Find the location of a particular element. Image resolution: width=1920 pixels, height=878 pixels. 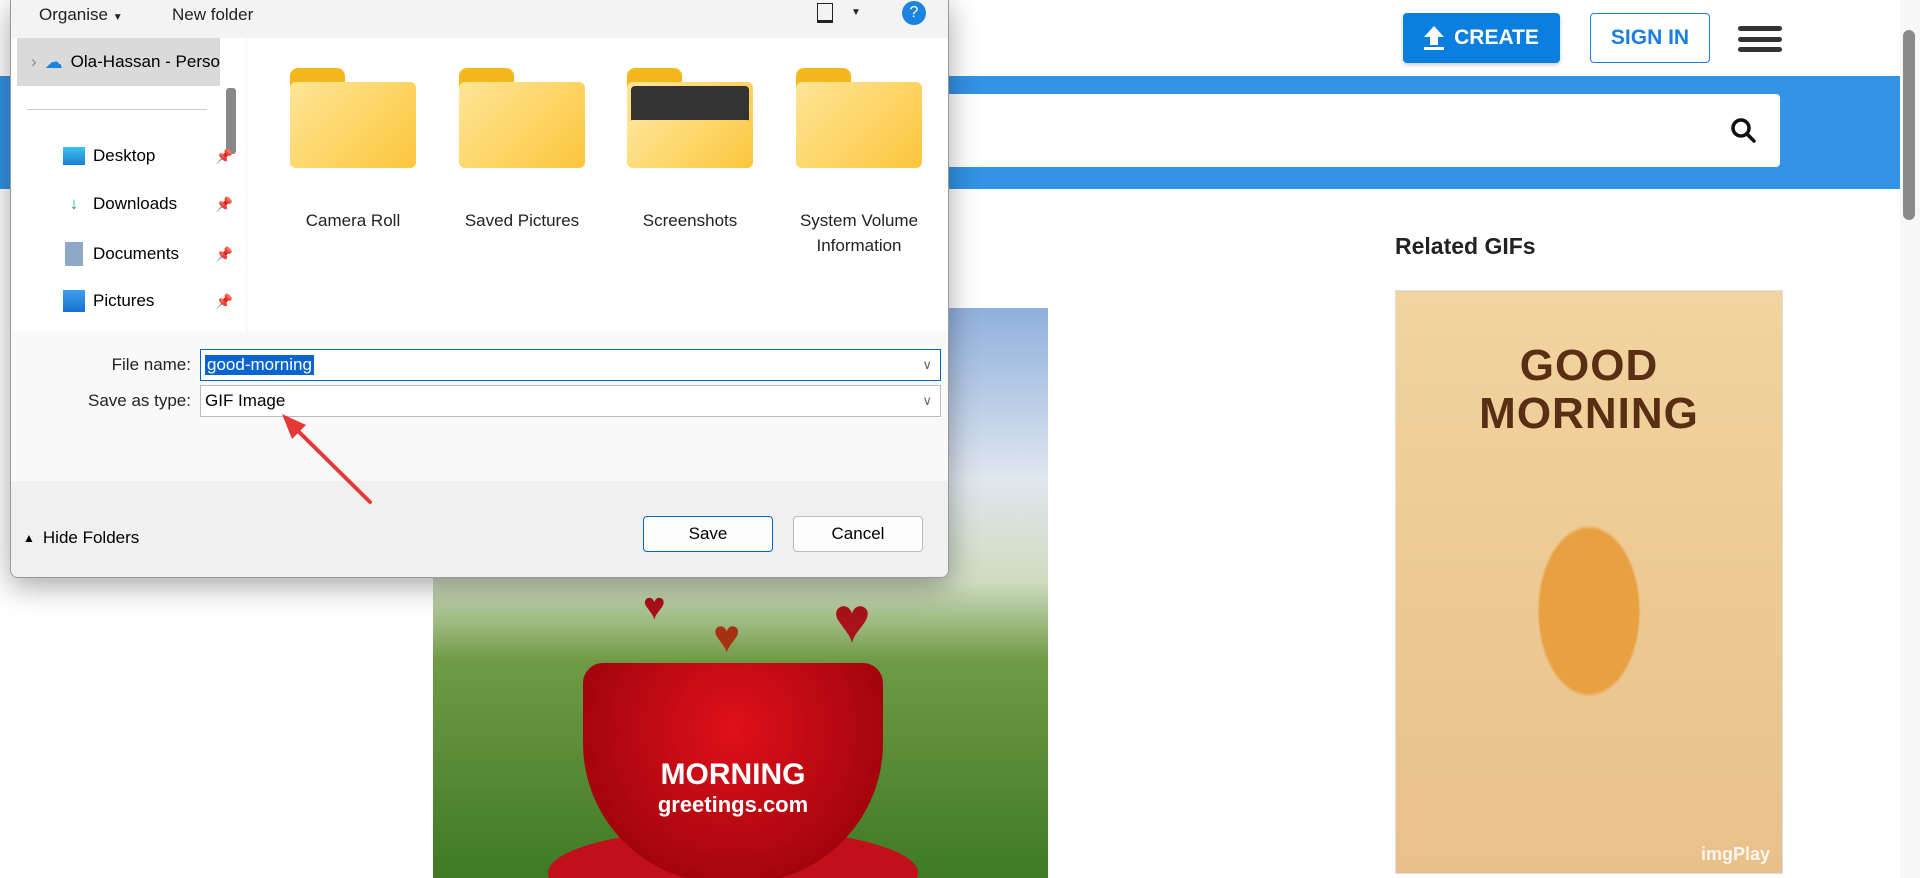

nav-item-downloads: ↓ Downloads 📌 is located at coordinates (148, 204).